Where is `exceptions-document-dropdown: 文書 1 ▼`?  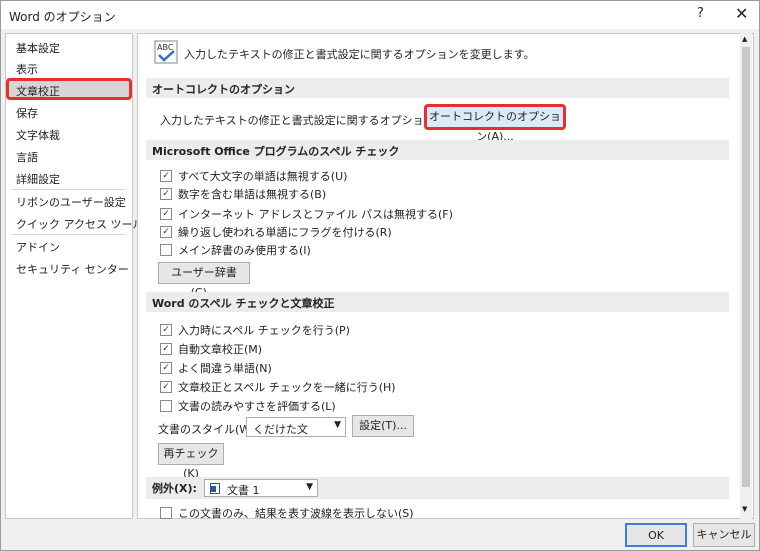 exceptions-document-dropdown: 文書 1 ▼ is located at coordinates (261, 488).